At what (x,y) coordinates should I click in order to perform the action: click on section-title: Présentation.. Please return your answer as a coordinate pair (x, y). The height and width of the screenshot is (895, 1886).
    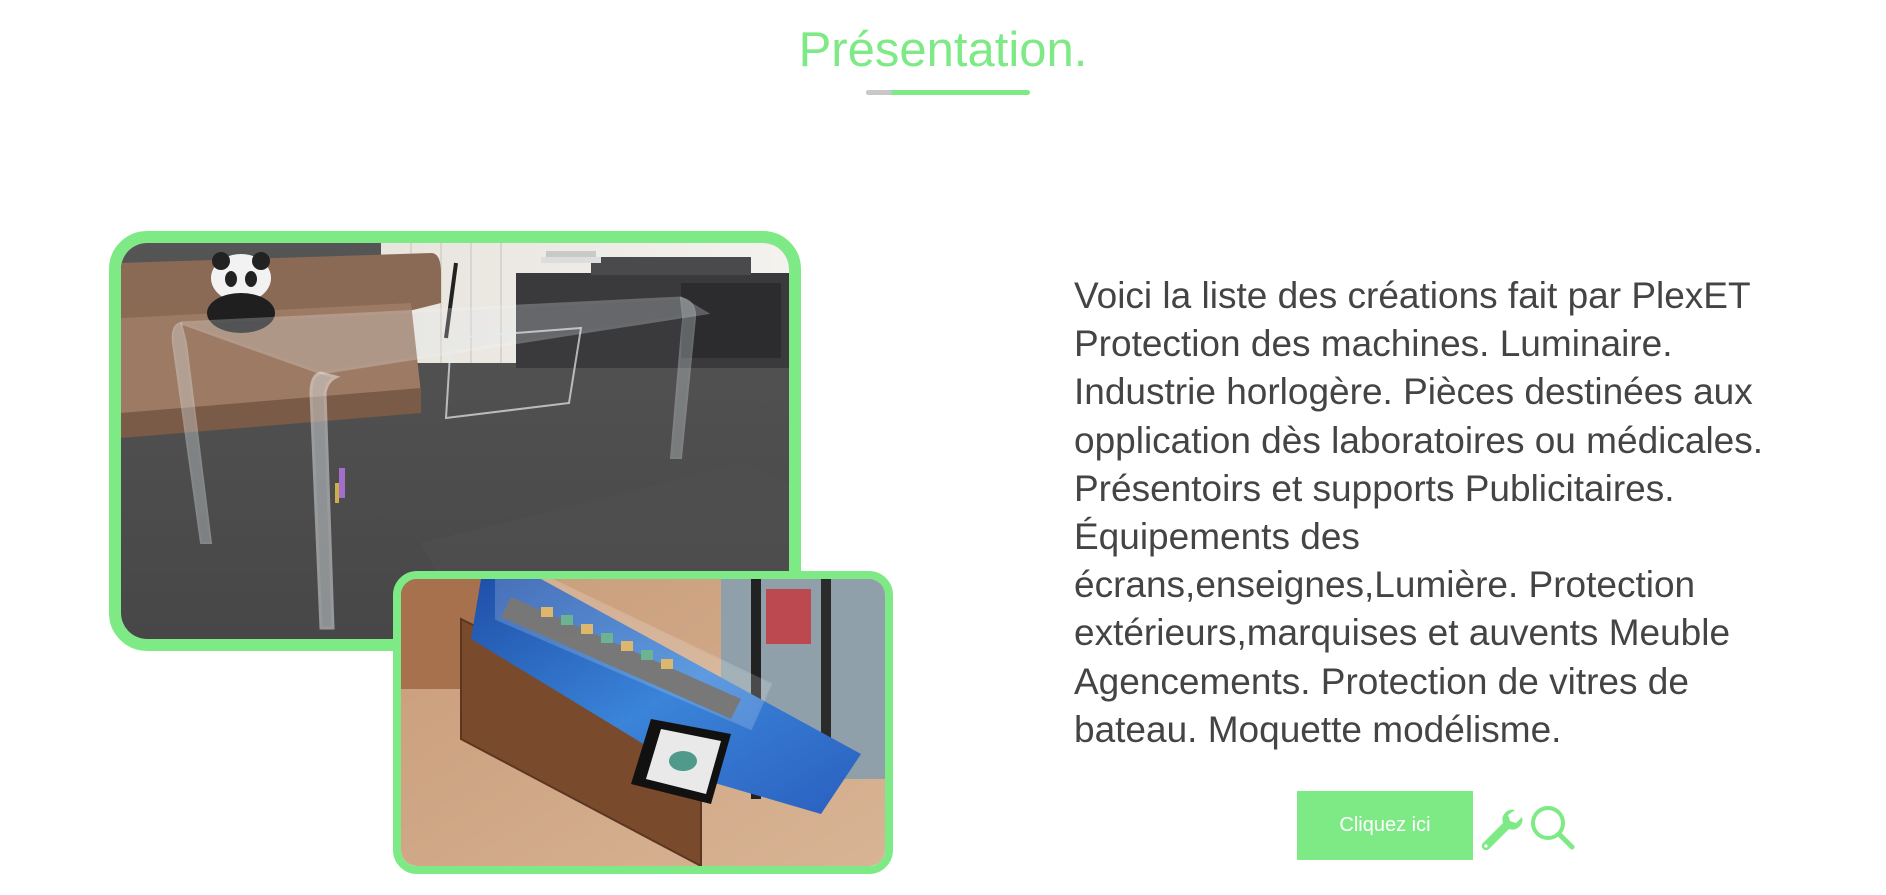
    Looking at the image, I should click on (943, 50).